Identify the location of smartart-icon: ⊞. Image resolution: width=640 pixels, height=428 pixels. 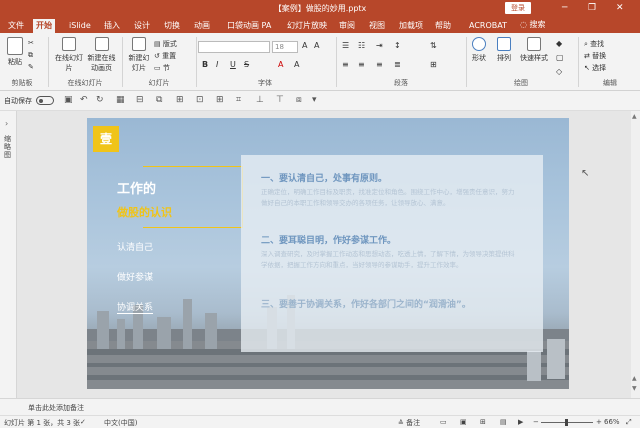
(433, 64).